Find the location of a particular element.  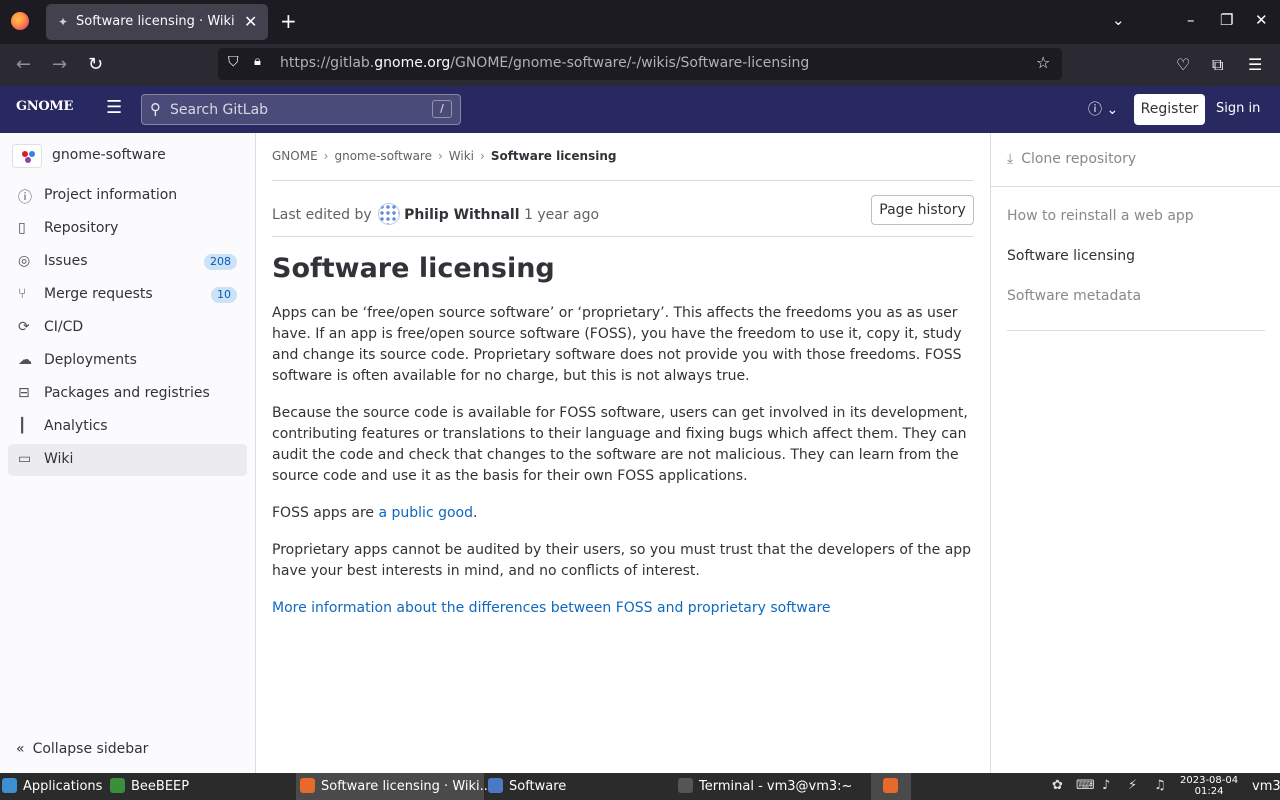

issues-count-badge: 208 is located at coordinates (220, 262).